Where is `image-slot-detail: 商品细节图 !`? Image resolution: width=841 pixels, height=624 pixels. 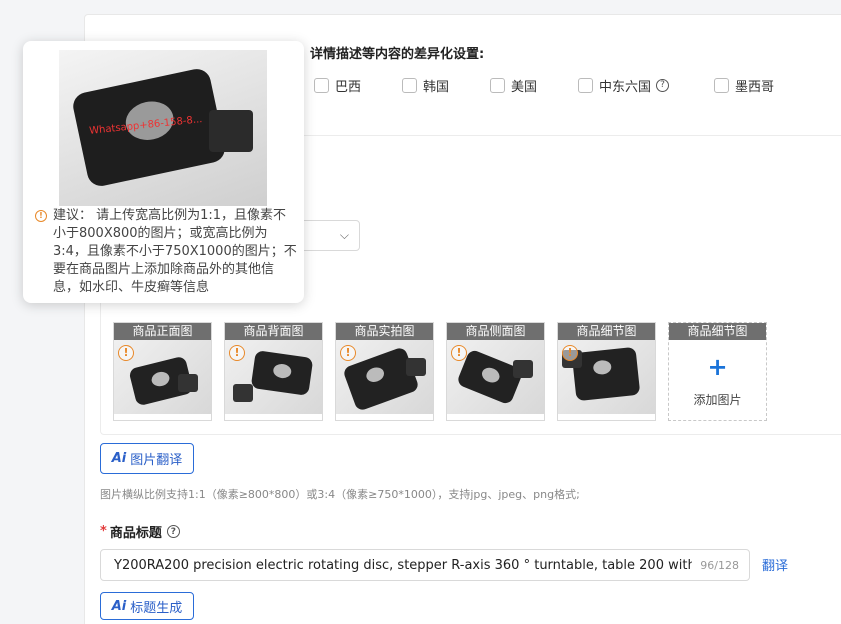 image-slot-detail: 商品细节图 ! is located at coordinates (606, 371).